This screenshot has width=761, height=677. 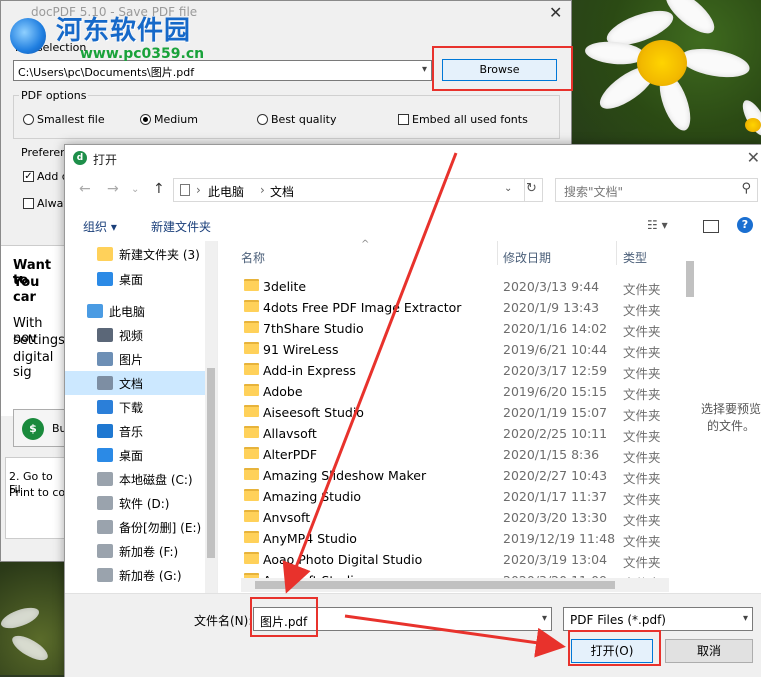 I want to click on watermark: 河东软件园 www.pc0359.cn, so click(x=106, y=34).